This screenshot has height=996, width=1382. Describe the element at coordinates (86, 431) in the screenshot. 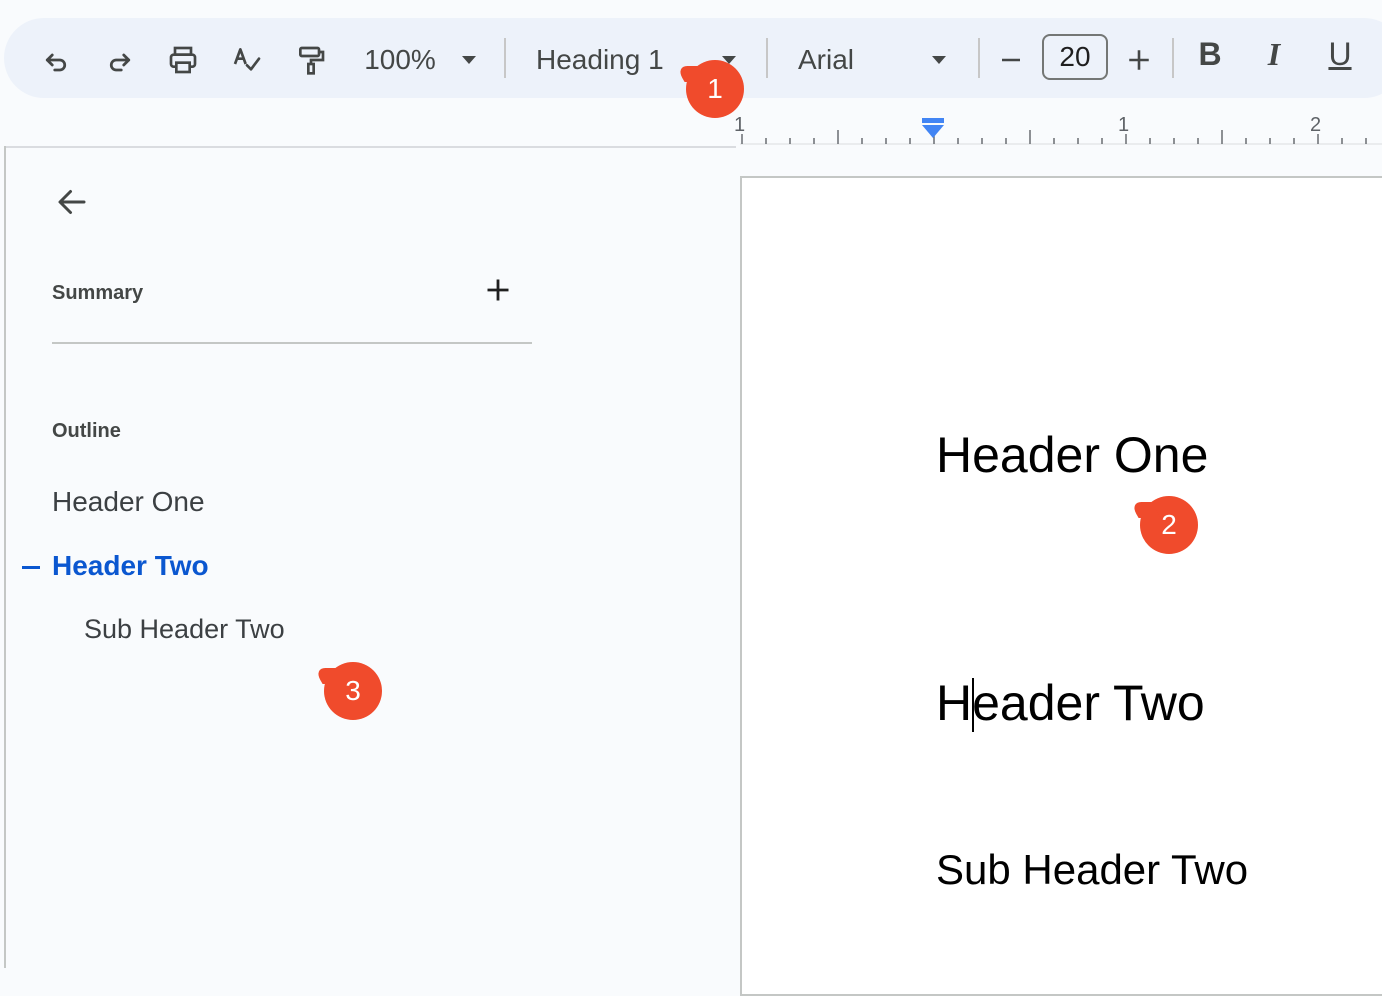

I see `outline-heading: Outline` at that location.